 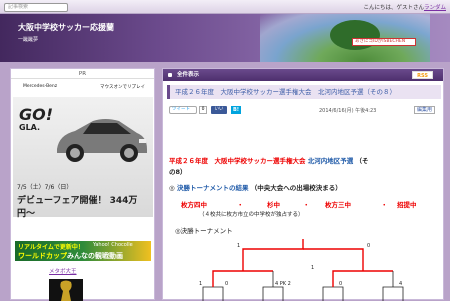 What do you see at coordinates (51, 247) in the screenshot?
I see `news-realtime-text: リアルタイムで更新中！` at bounding box center [51, 247].